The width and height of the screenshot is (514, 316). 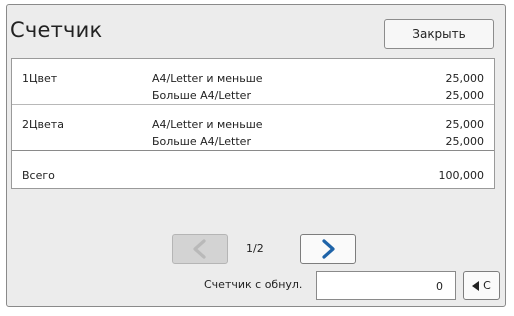 I want to click on total-label: Всего, so click(x=38, y=175).